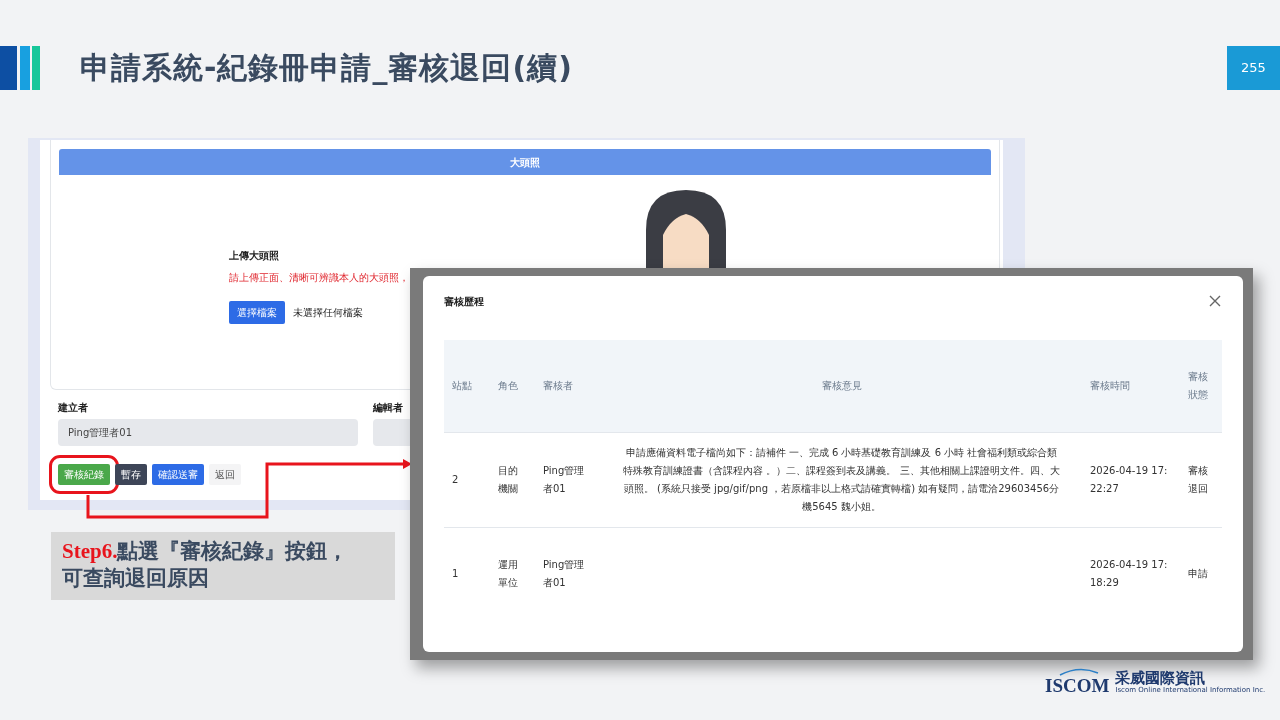  I want to click on column-header: 站點, so click(467, 386).